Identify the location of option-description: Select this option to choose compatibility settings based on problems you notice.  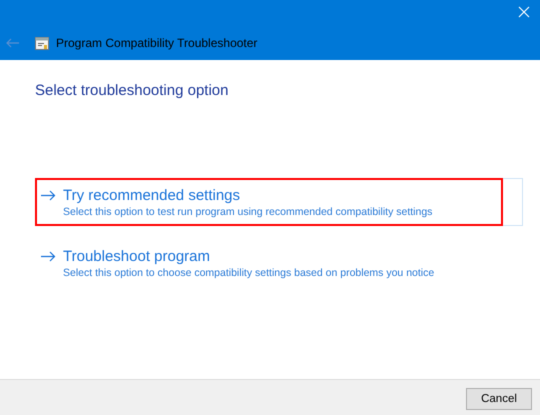
(249, 273).